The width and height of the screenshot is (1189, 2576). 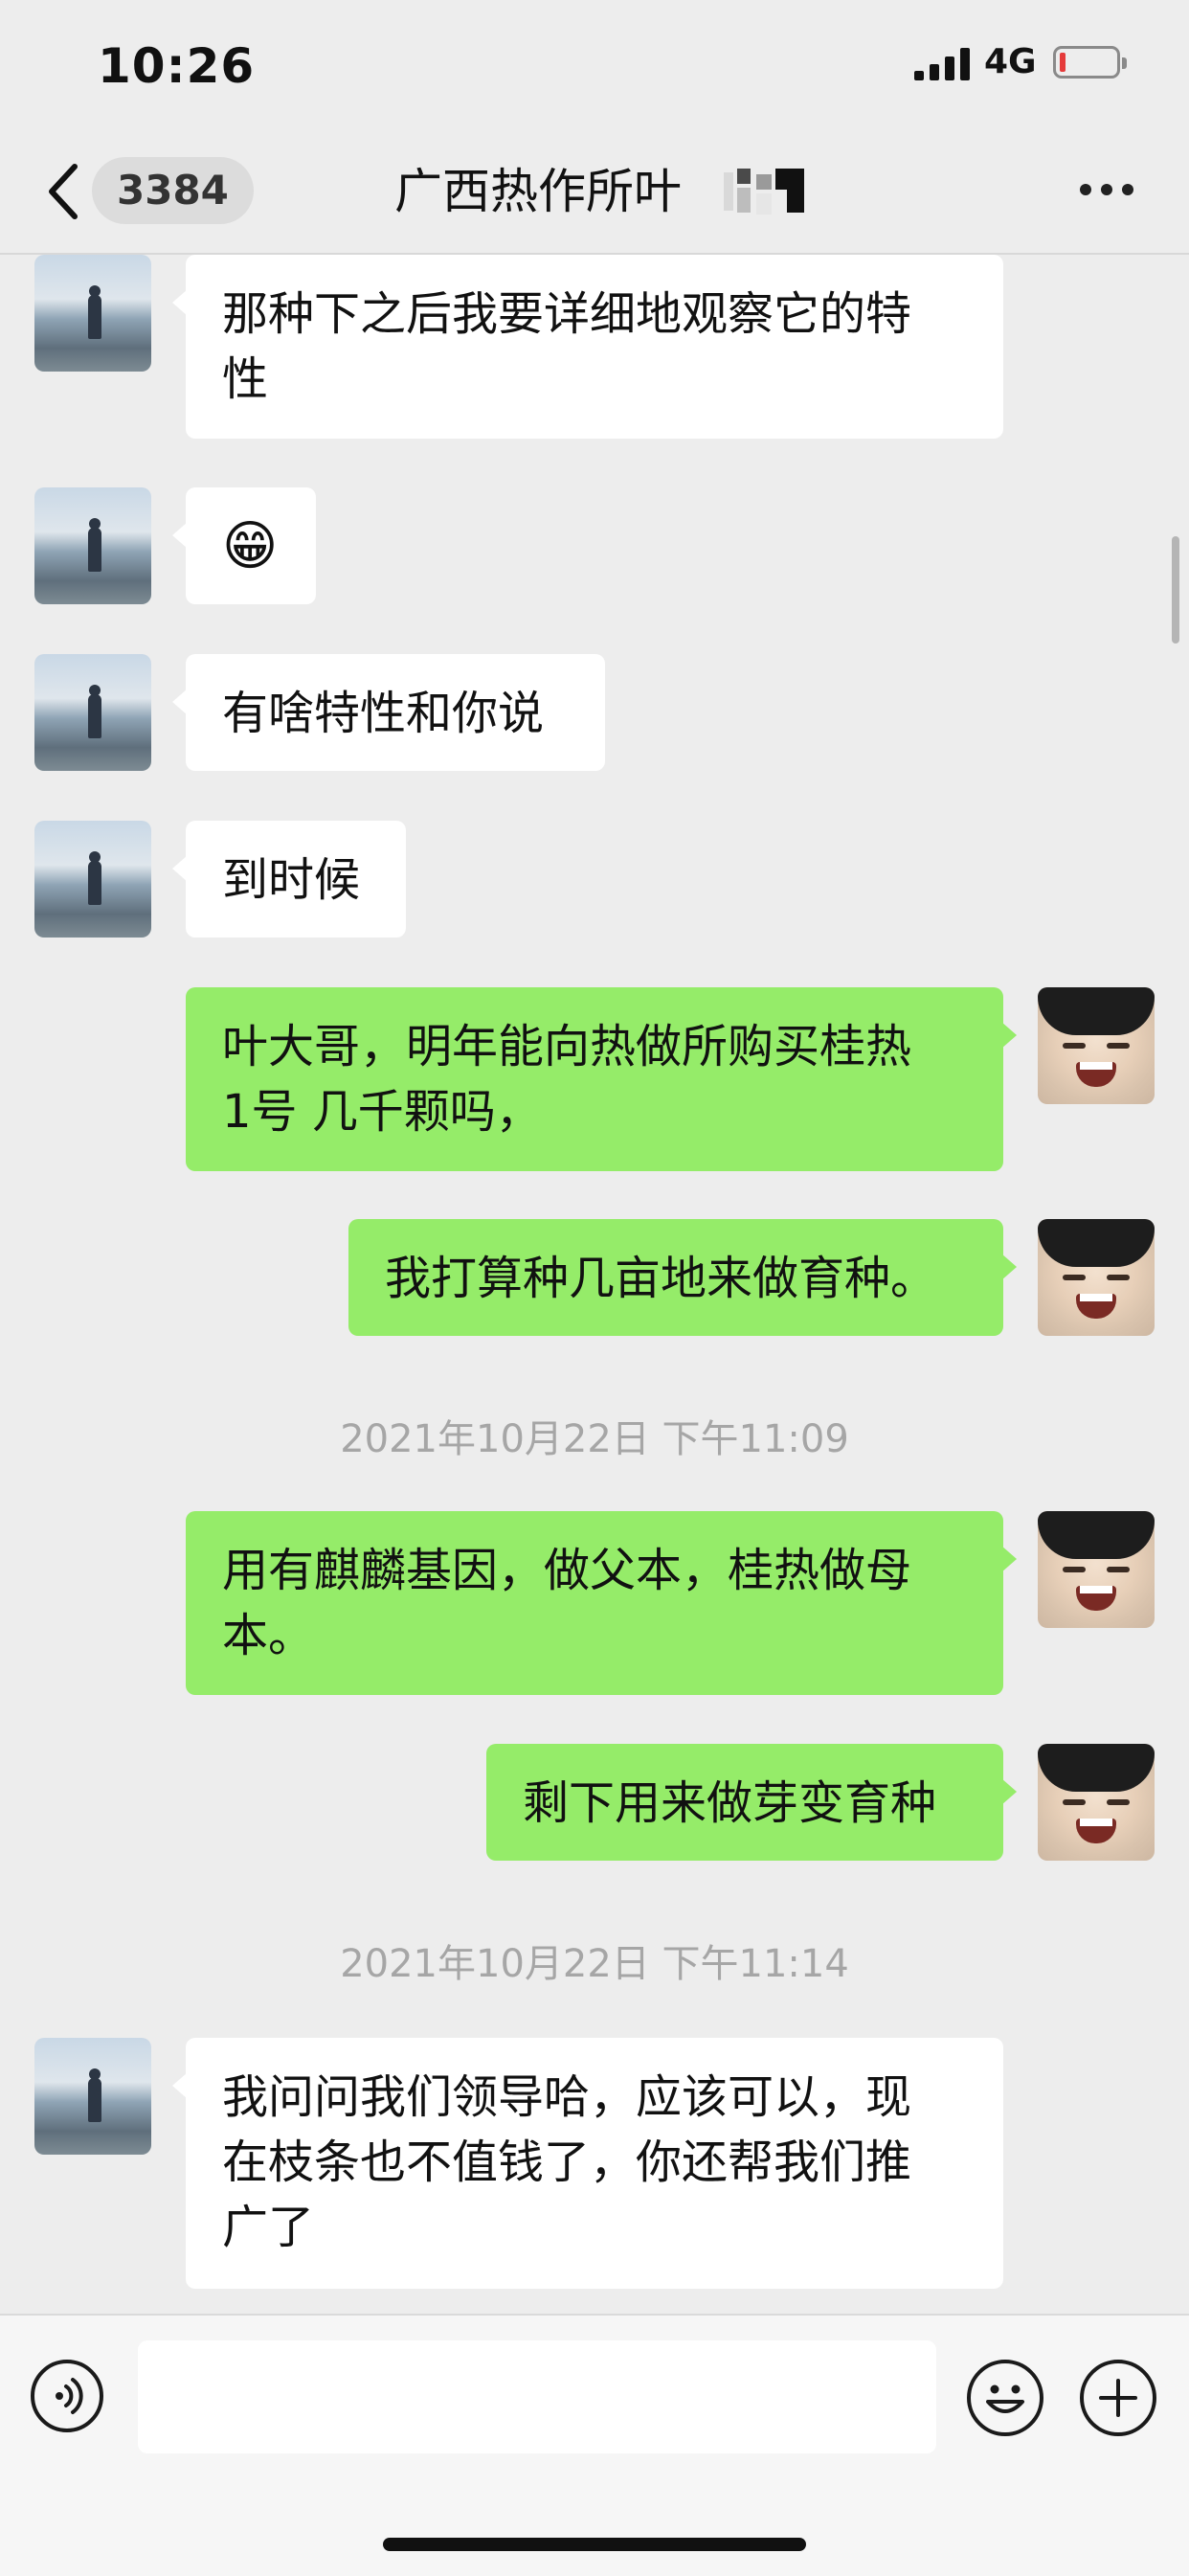 What do you see at coordinates (661, 1278) in the screenshot?
I see `message-text: 我打算种几亩地来做育种。` at bounding box center [661, 1278].